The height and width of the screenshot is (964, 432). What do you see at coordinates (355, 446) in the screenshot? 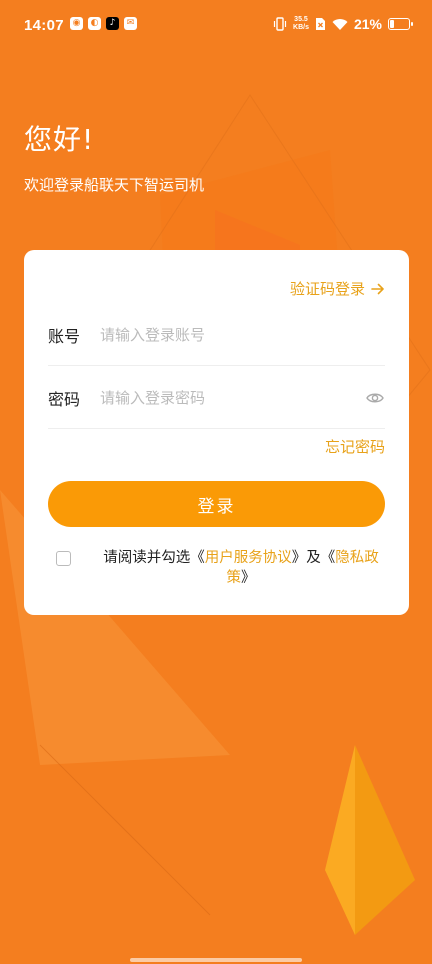
I see `forgot-password-link: 忘记密码` at bounding box center [355, 446].